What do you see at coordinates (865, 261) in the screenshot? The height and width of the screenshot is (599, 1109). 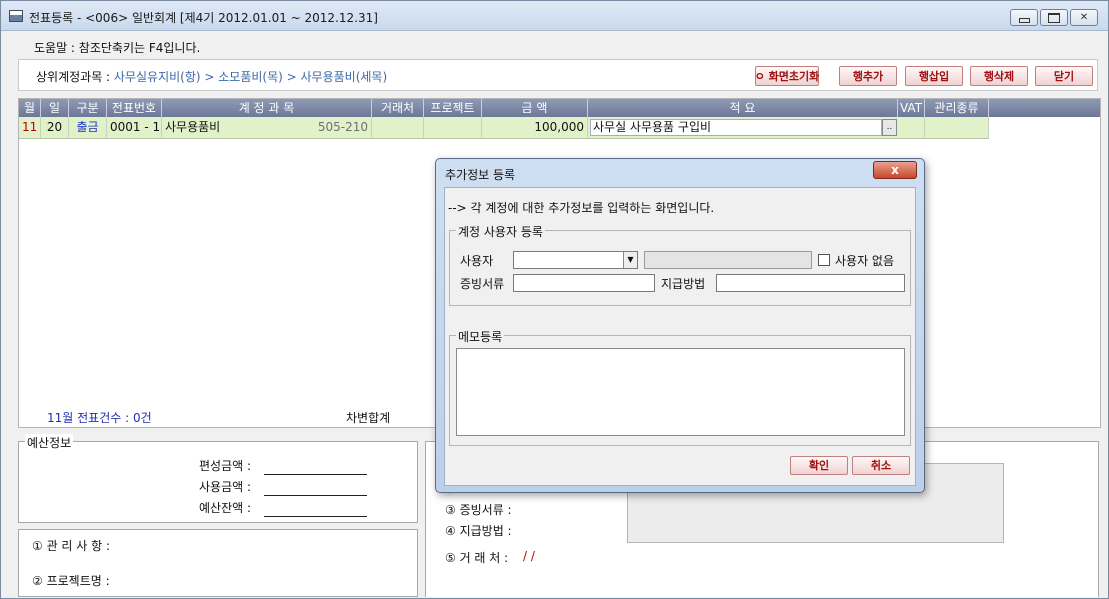 I see `no-user-label: 사용자 없음` at bounding box center [865, 261].